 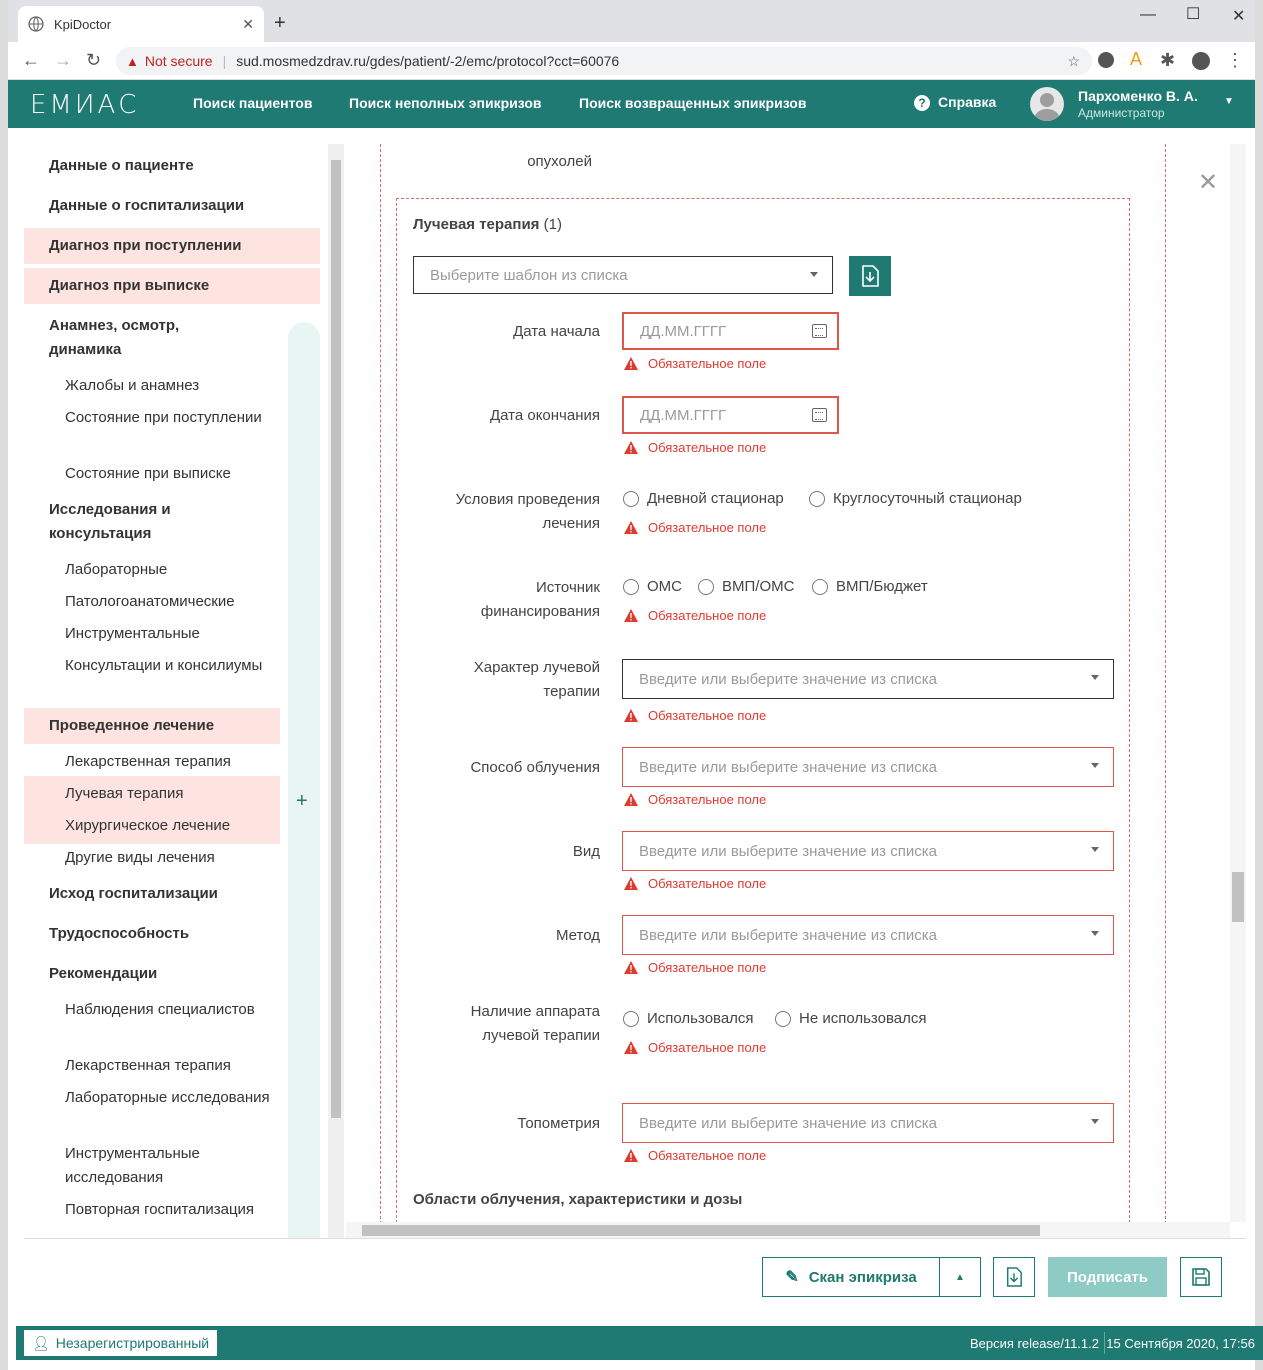 I want to click on template-placeholder: Выберите шаблон из списка, so click(x=529, y=275).